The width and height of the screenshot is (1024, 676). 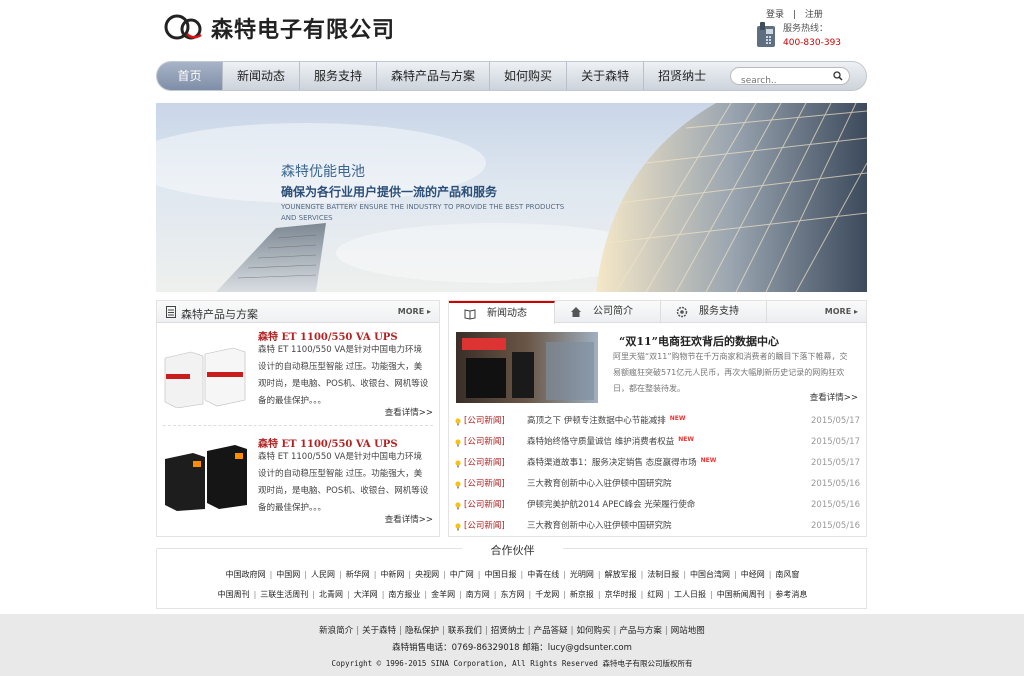 I want to click on footer-link: 网站地图, so click(x=688, y=631).